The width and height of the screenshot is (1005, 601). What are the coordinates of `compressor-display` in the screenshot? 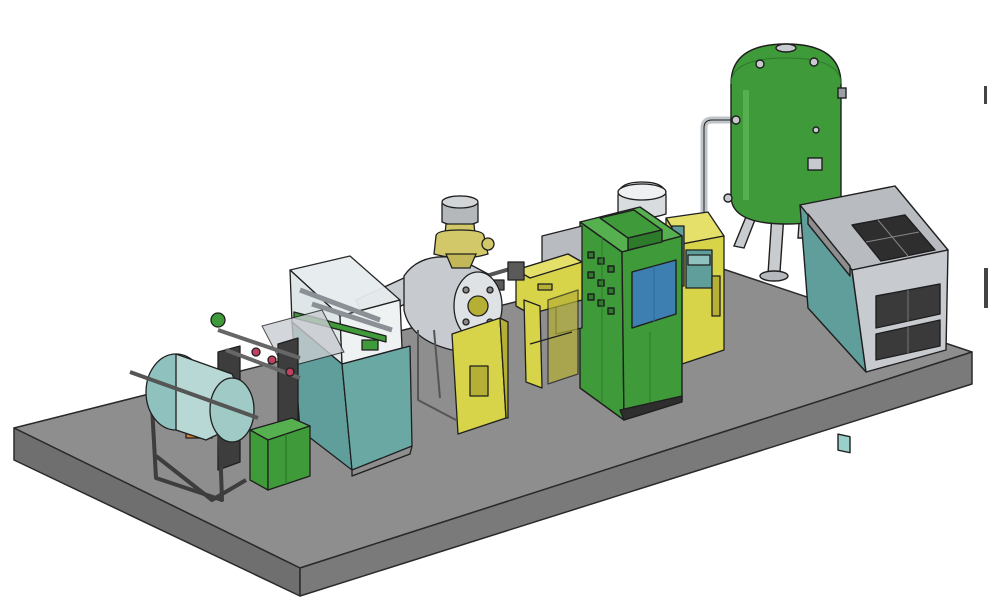 It's located at (844, 443).